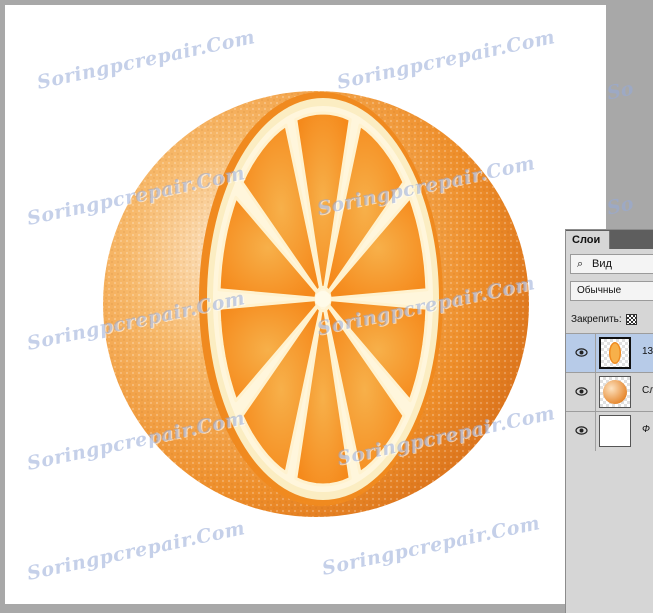 The width and height of the screenshot is (653, 613). I want to click on layer-row: Ф, so click(609, 431).